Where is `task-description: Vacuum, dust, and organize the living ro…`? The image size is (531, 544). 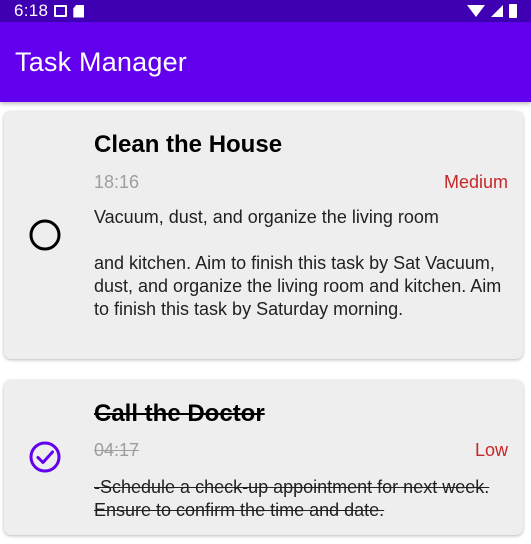 task-description: Vacuum, dust, and organize the living ro… is located at coordinates (266, 217).